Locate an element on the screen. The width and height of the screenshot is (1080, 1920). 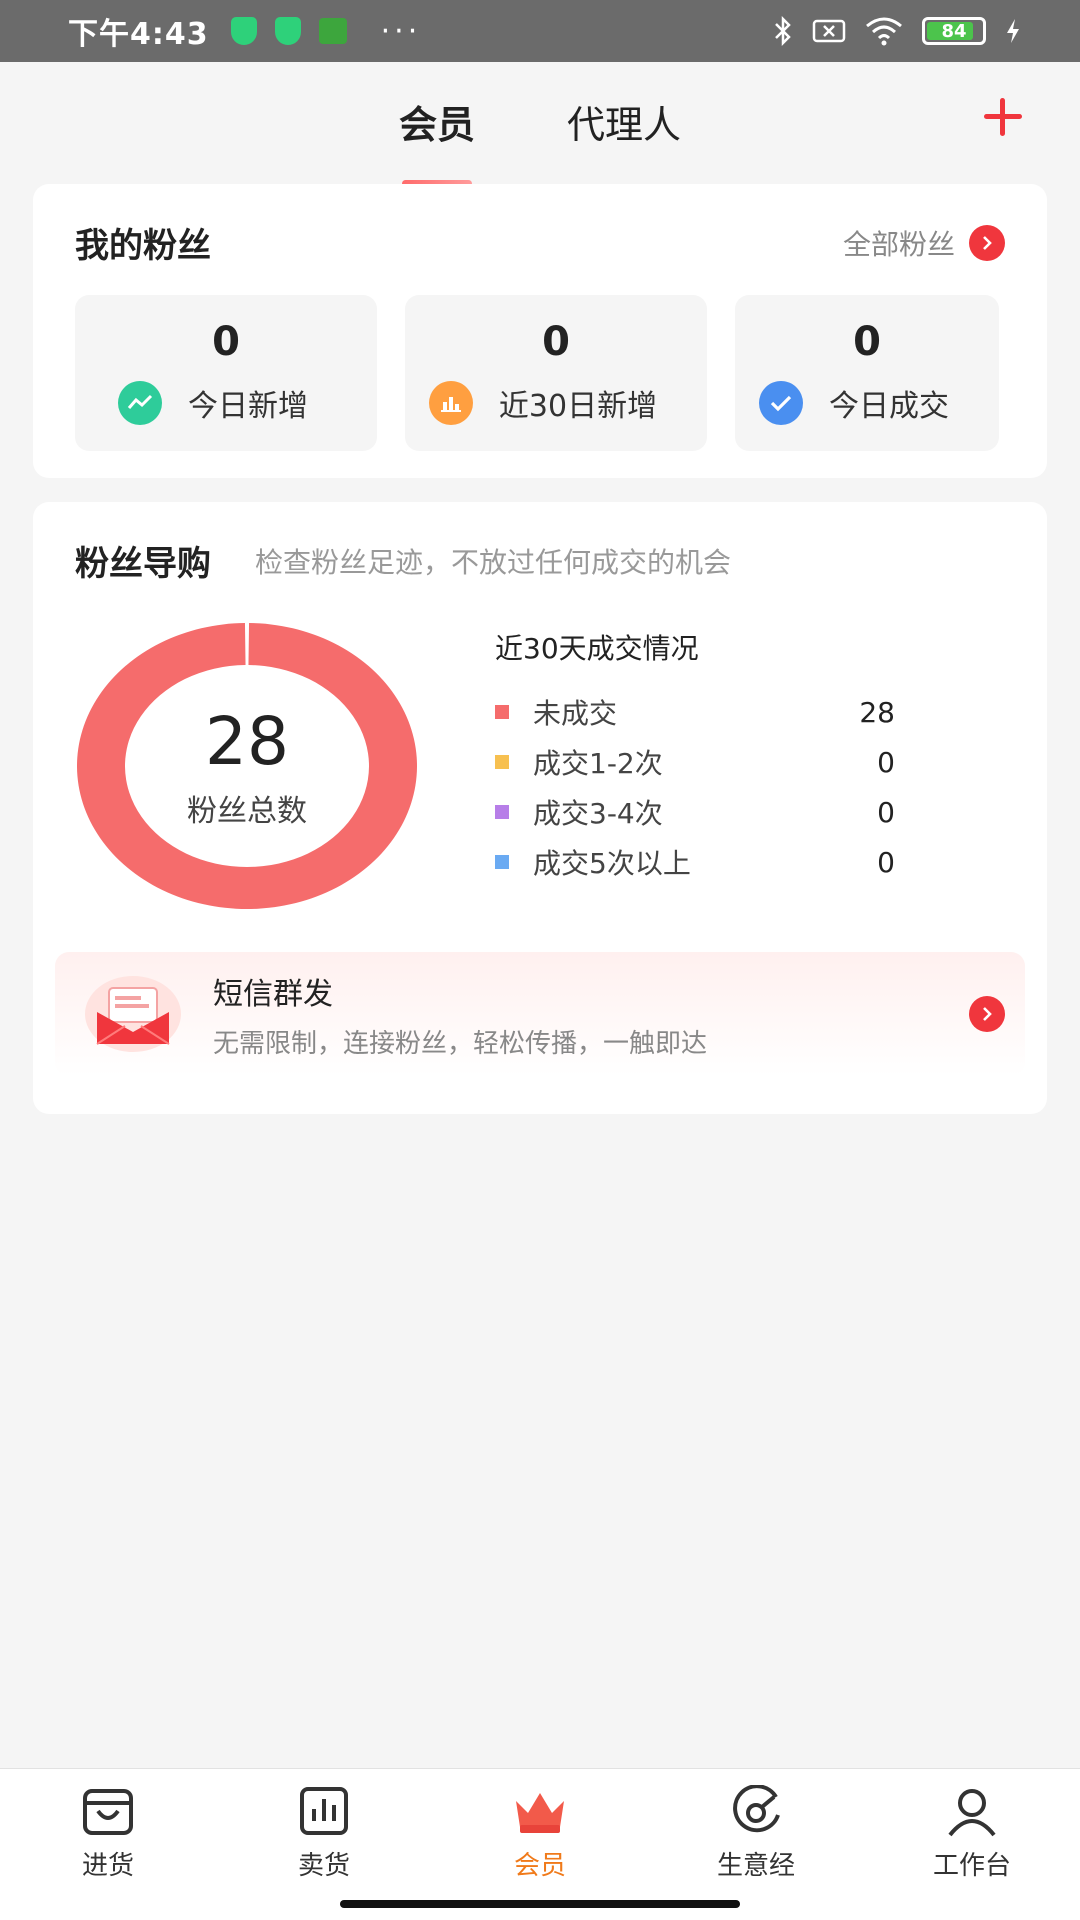
fans-guide-header: 粉丝导购 检查粉丝足迹，不放过任何成交的机会 is located at coordinates (540, 560).